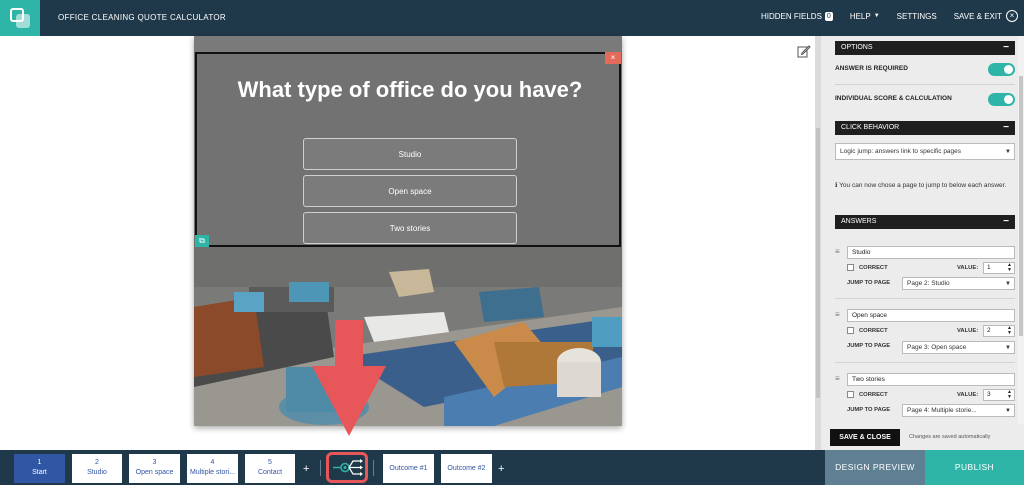 This screenshot has width=1024, height=485. Describe the element at coordinates (859, 221) in the screenshot. I see `answers-header-label: ANSWERS` at that location.